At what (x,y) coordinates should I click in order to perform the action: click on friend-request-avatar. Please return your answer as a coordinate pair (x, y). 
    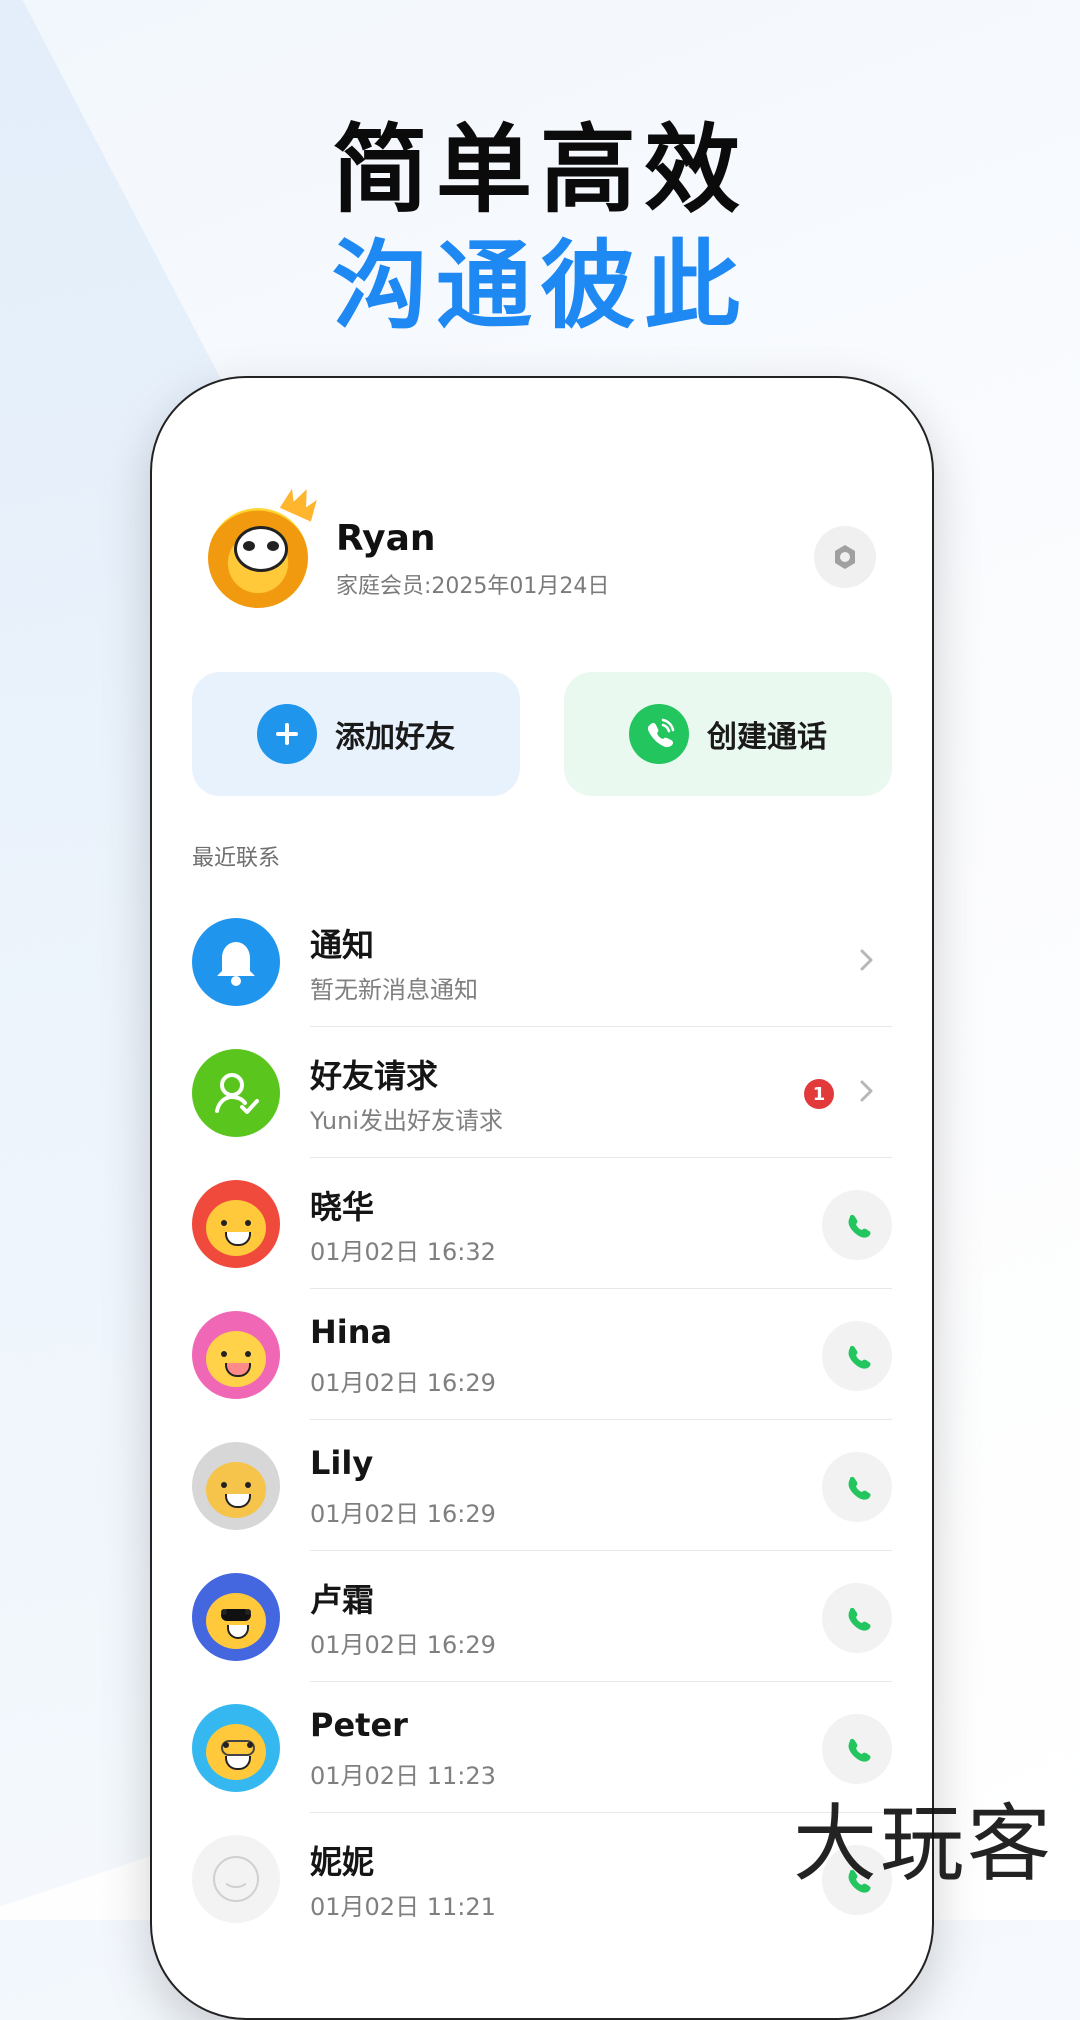
    Looking at the image, I should click on (236, 1093).